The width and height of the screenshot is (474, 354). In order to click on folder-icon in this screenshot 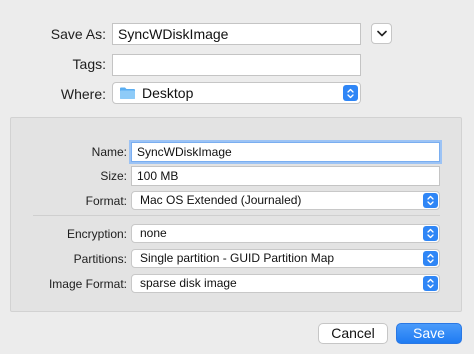, I will do `click(127, 93)`.